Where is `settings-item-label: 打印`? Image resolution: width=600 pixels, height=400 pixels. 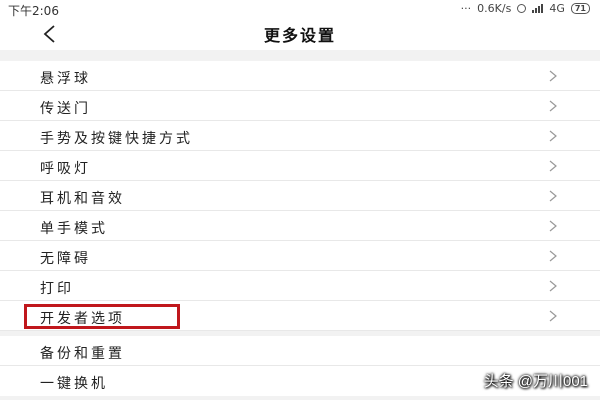
settings-item-label: 打印 is located at coordinates (57, 289).